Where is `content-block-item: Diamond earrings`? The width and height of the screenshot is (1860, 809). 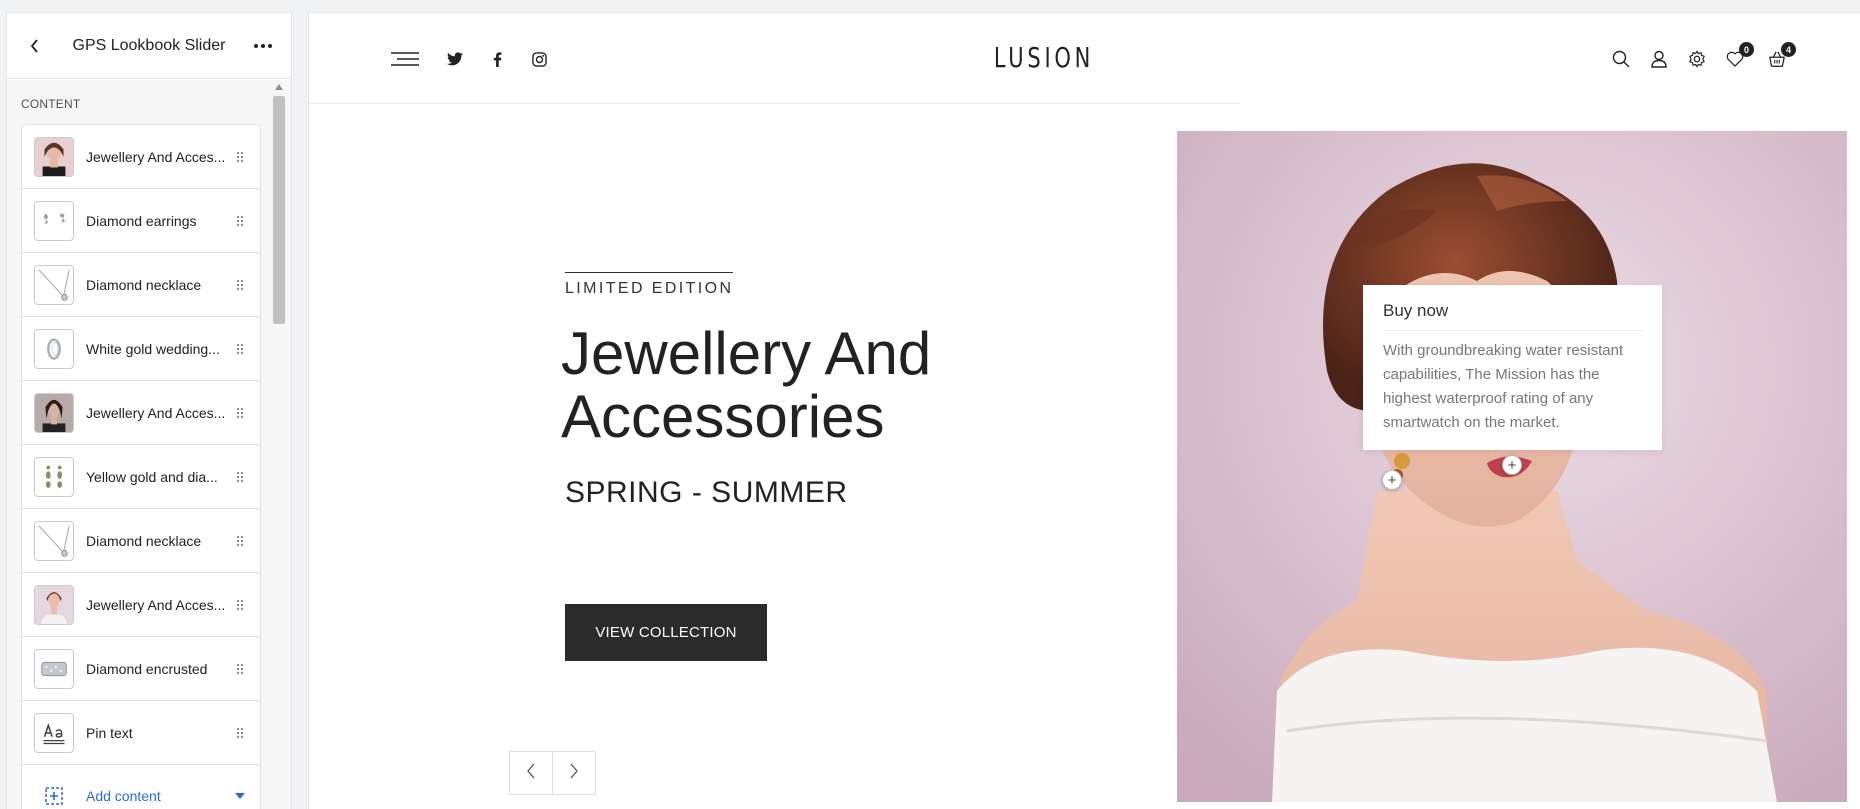 content-block-item: Diamond earrings is located at coordinates (141, 221).